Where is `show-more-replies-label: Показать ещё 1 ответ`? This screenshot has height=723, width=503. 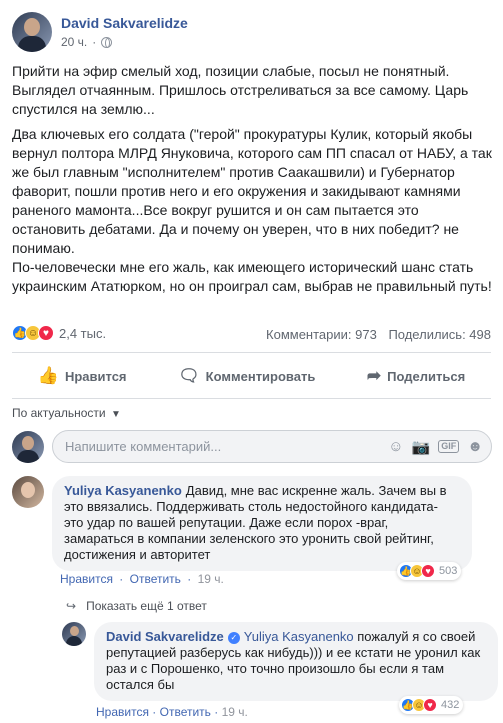
show-more-replies-label: Показать ещё 1 ответ is located at coordinates (146, 606).